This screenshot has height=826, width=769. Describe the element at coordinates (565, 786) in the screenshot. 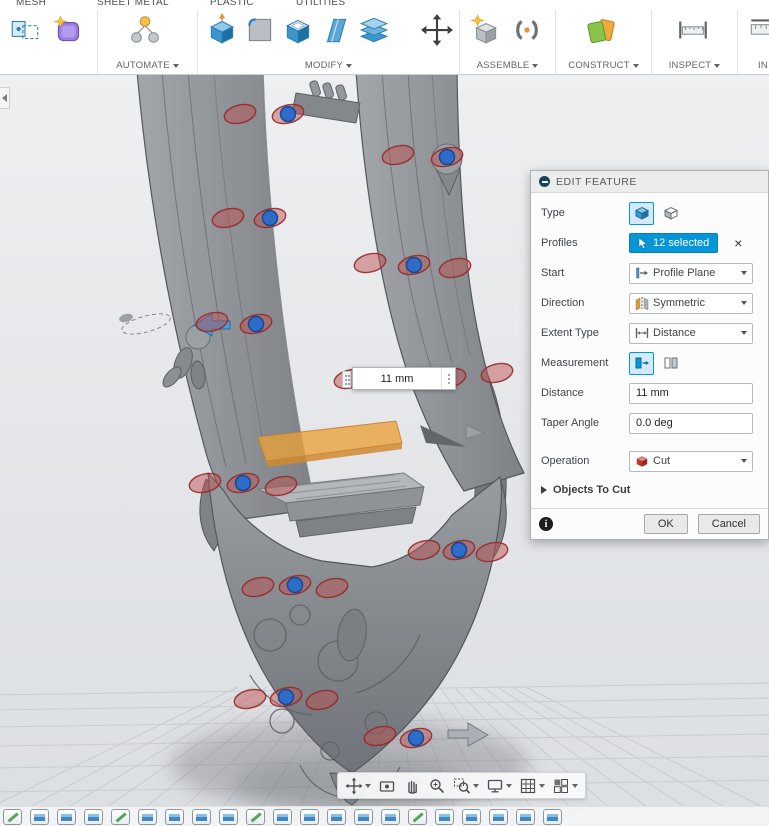

I see `viewports-button` at that location.